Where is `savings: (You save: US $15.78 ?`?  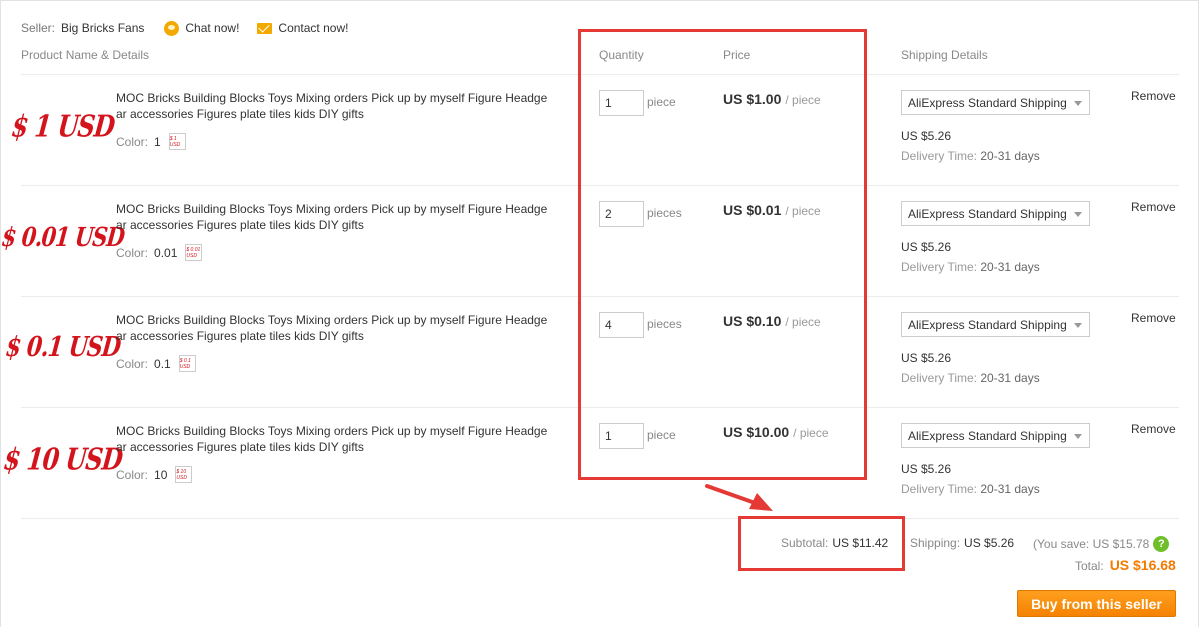 savings: (You save: US $15.78 ? is located at coordinates (1101, 544).